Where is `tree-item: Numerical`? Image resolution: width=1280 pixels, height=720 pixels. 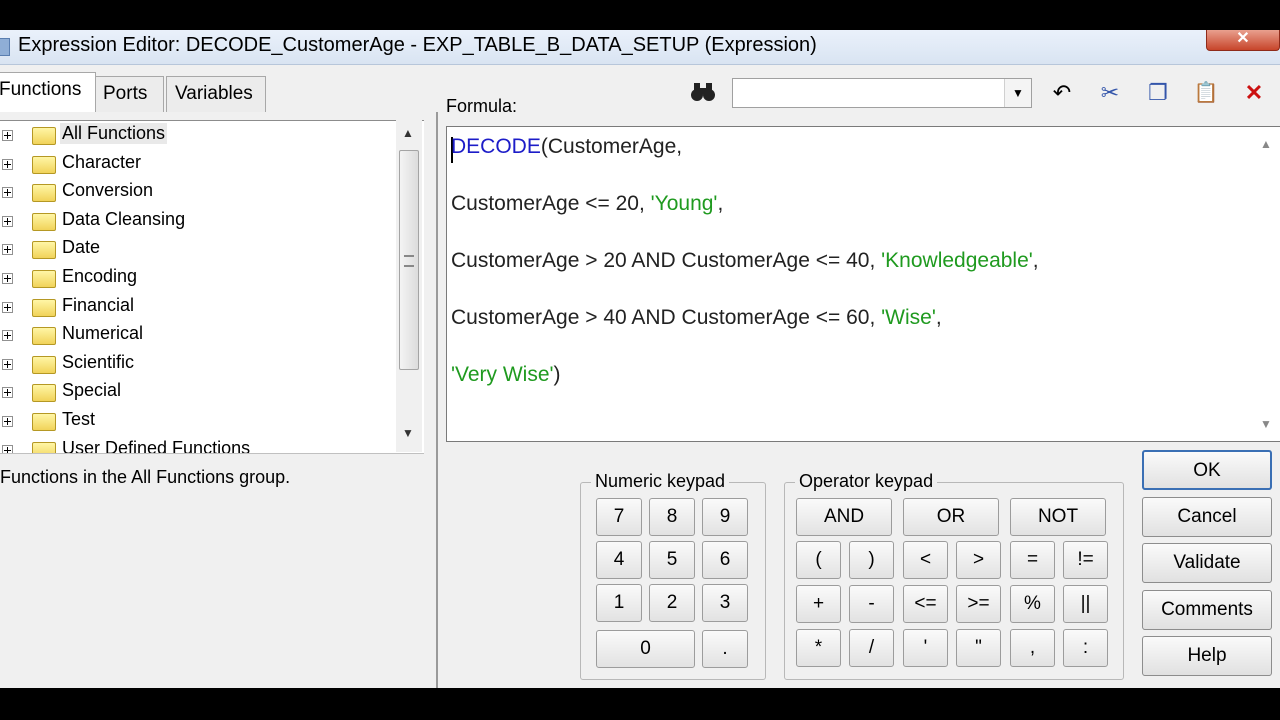
tree-item: Numerical is located at coordinates (200, 335).